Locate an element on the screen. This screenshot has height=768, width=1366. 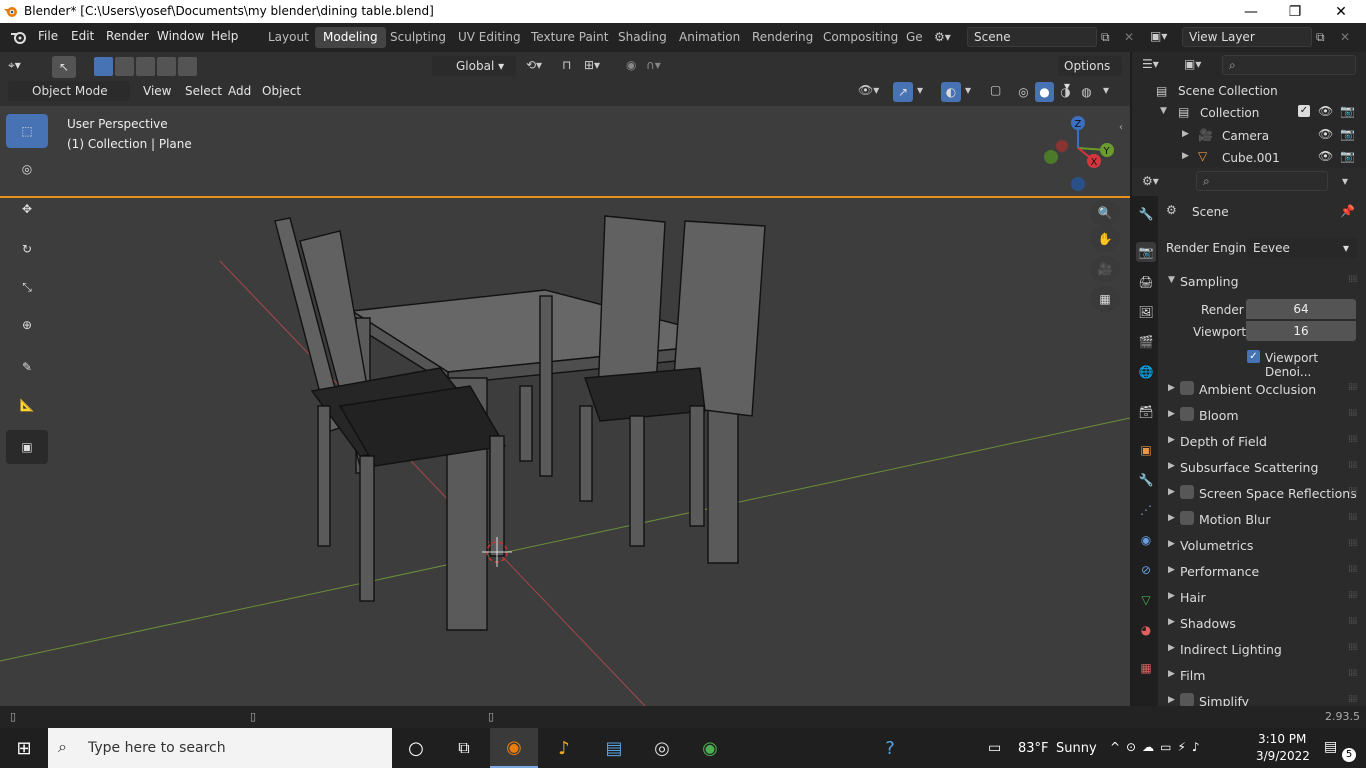
menu-view: View is located at coordinates (157, 91).